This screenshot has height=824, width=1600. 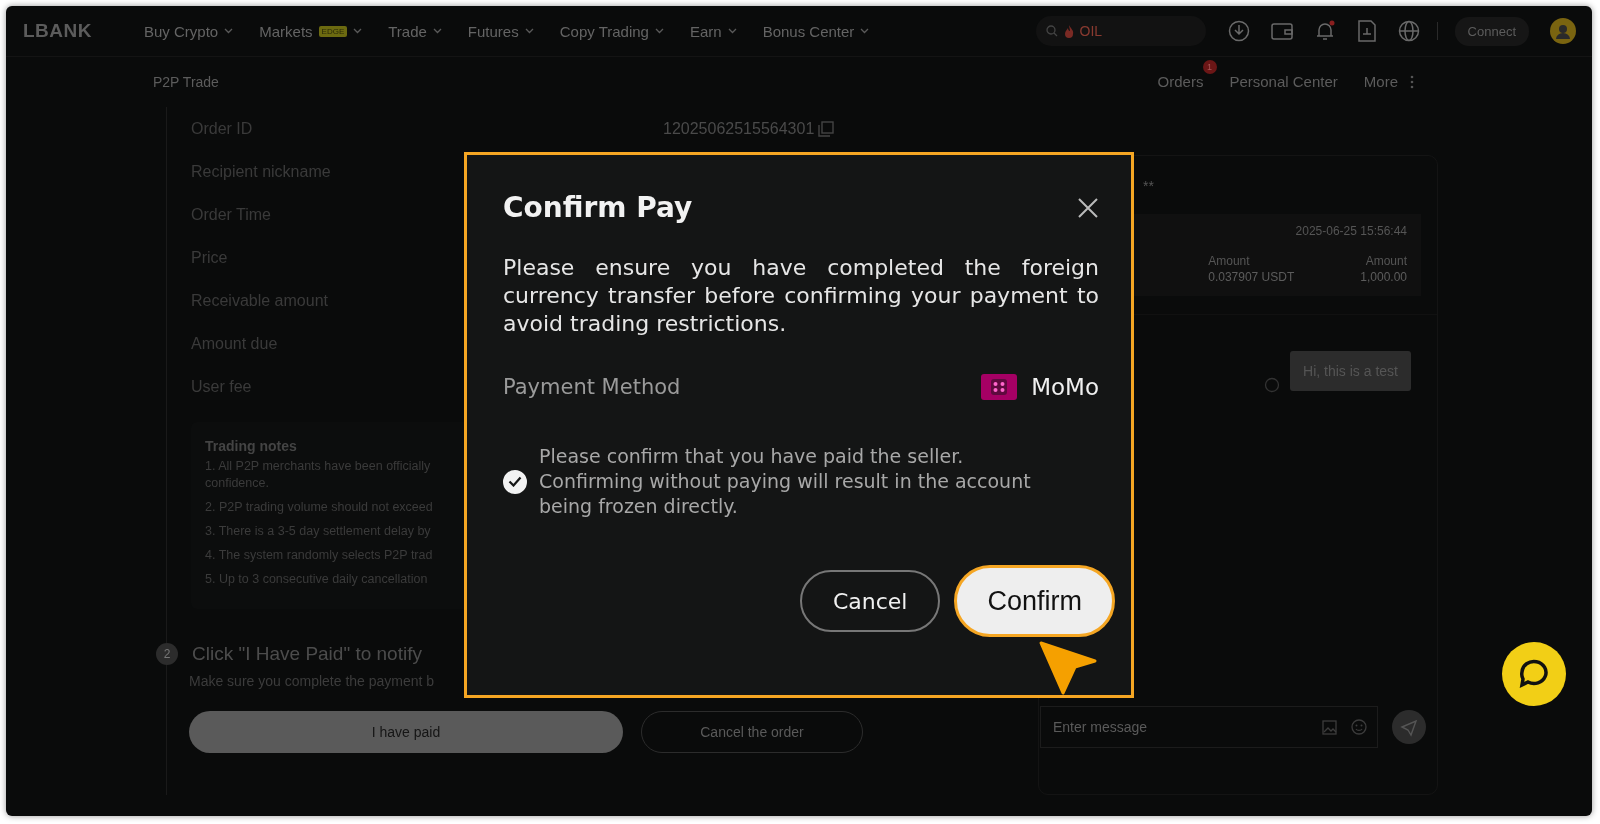 What do you see at coordinates (1351, 231) in the screenshot?
I see `order-time: 2025-06-25 15:56:44` at bounding box center [1351, 231].